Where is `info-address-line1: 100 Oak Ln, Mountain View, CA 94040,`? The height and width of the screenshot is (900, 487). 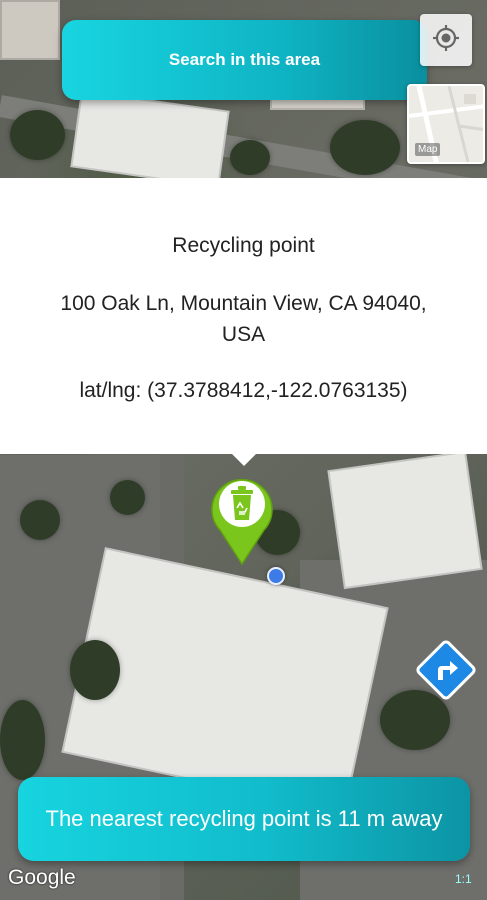
info-address-line1: 100 Oak Ln, Mountain View, CA 94040, is located at coordinates (243, 303).